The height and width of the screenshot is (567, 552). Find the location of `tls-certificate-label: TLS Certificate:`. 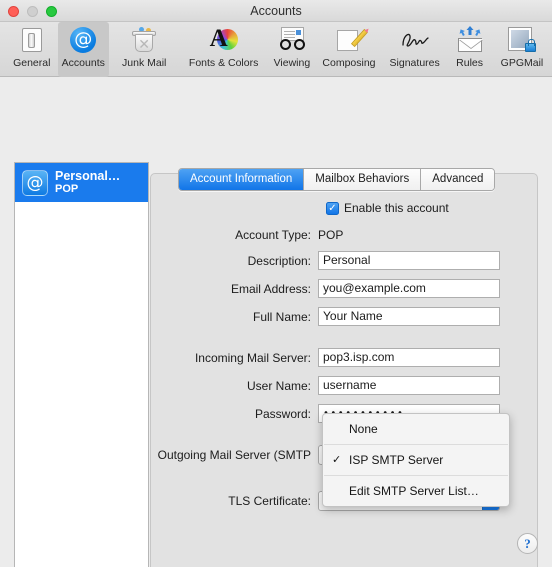

tls-certificate-label: TLS Certificate: is located at coordinates (269, 501).